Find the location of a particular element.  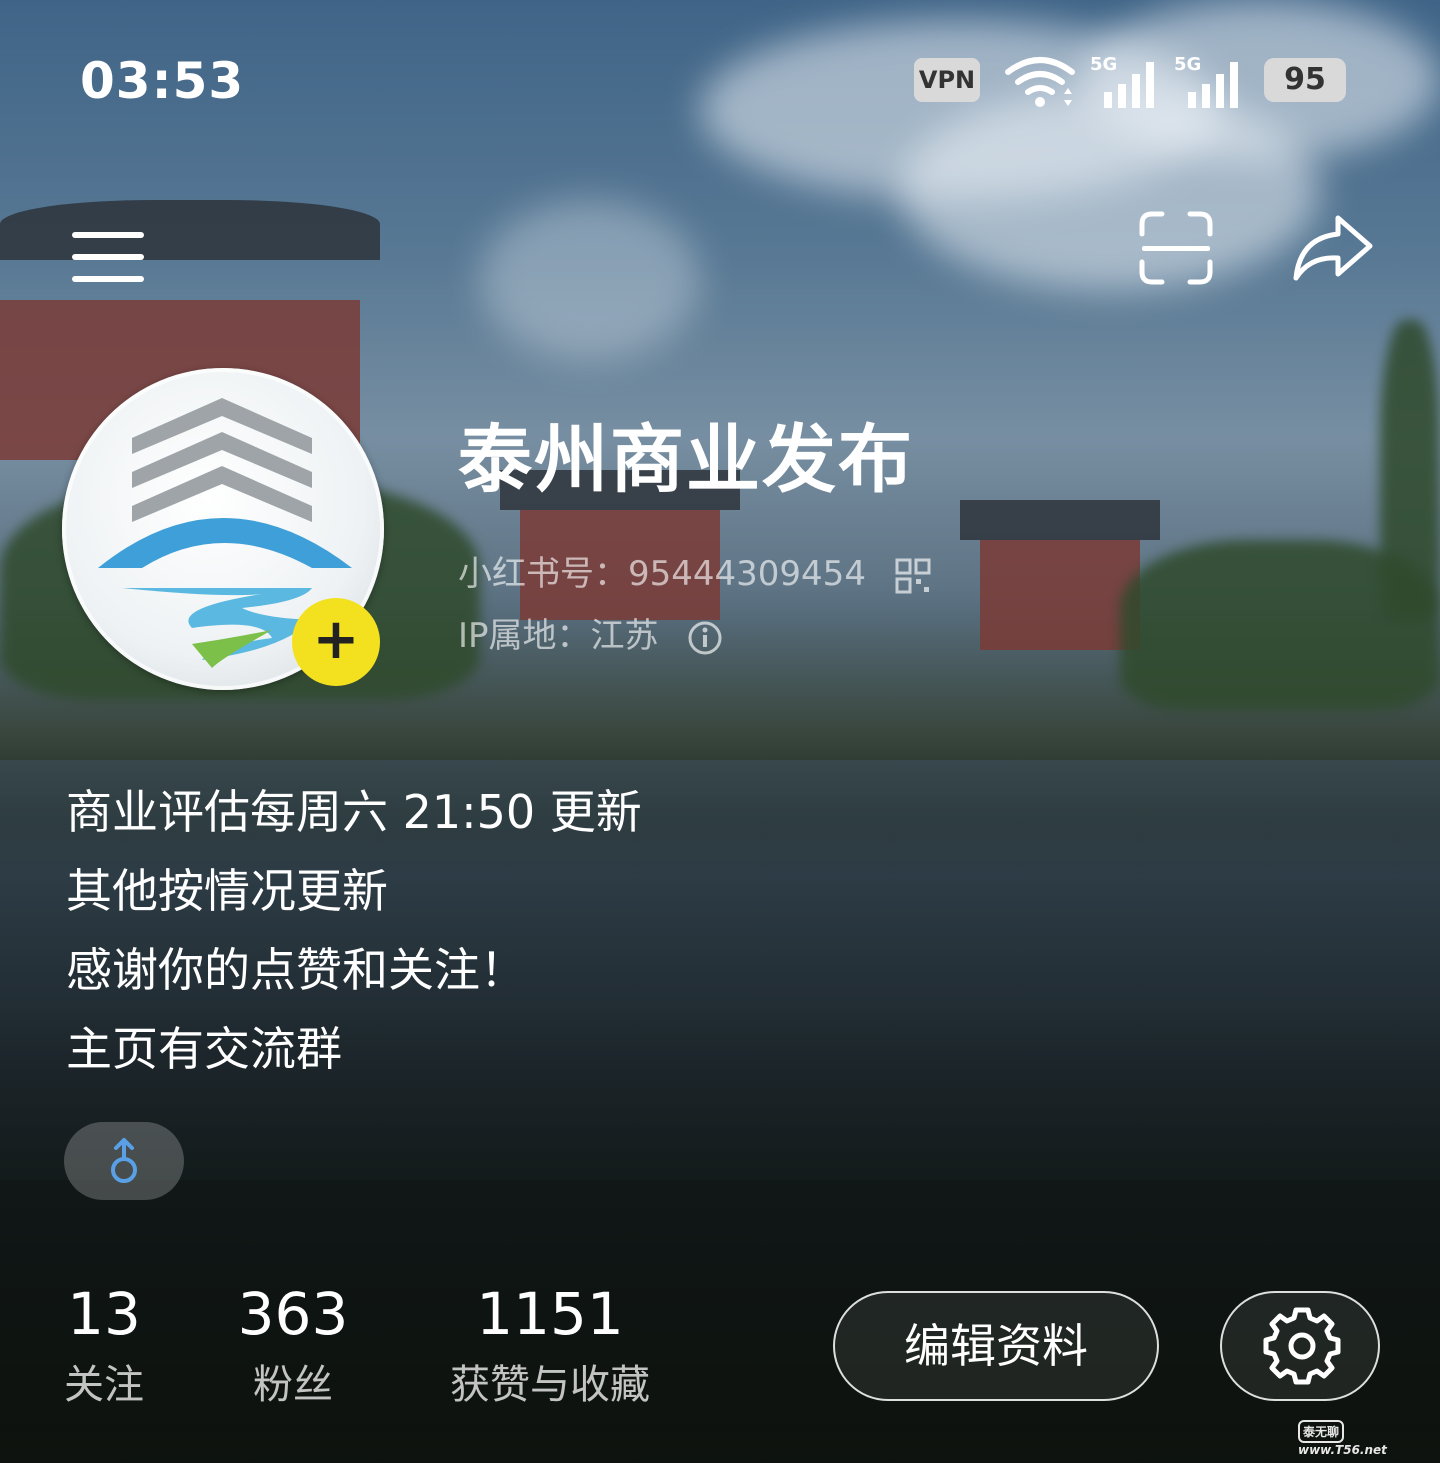

male-icon is located at coordinates (124, 1160).